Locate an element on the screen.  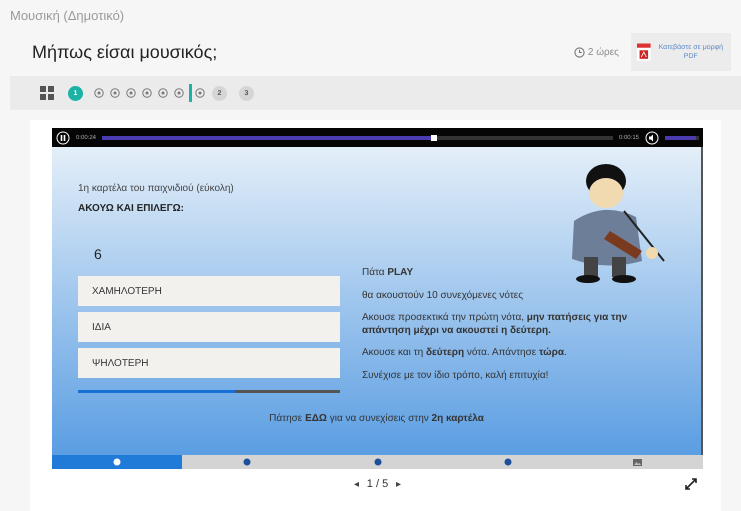
pdf-icon is located at coordinates (644, 52).